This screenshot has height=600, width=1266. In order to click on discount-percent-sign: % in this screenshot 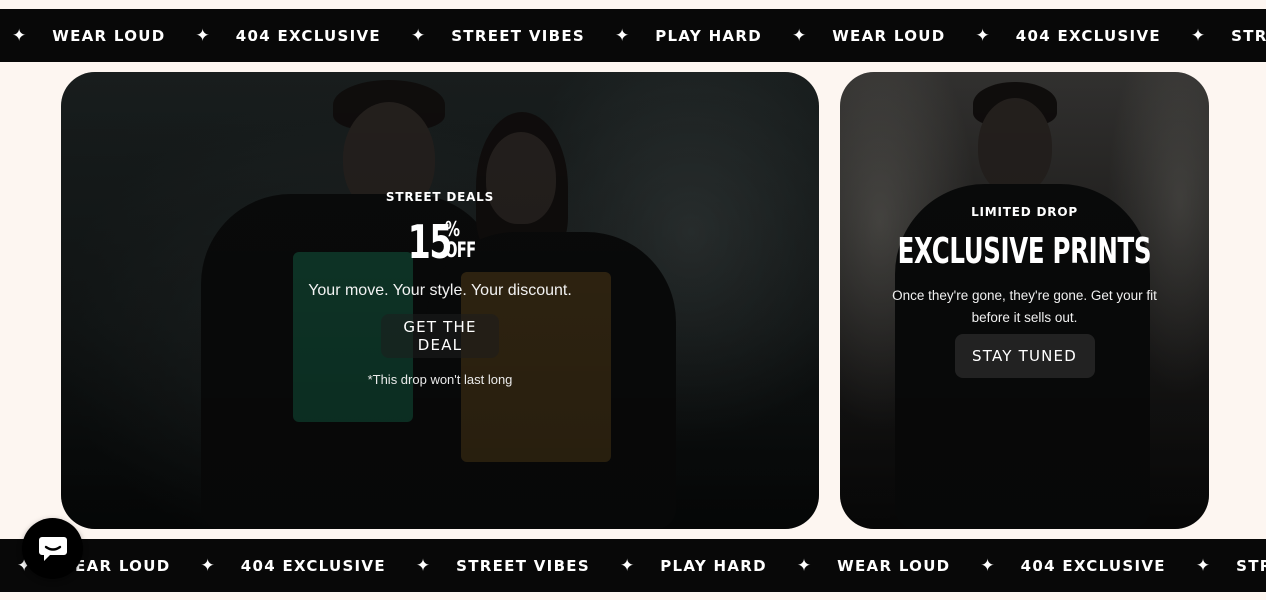, I will do `click(453, 229)`.